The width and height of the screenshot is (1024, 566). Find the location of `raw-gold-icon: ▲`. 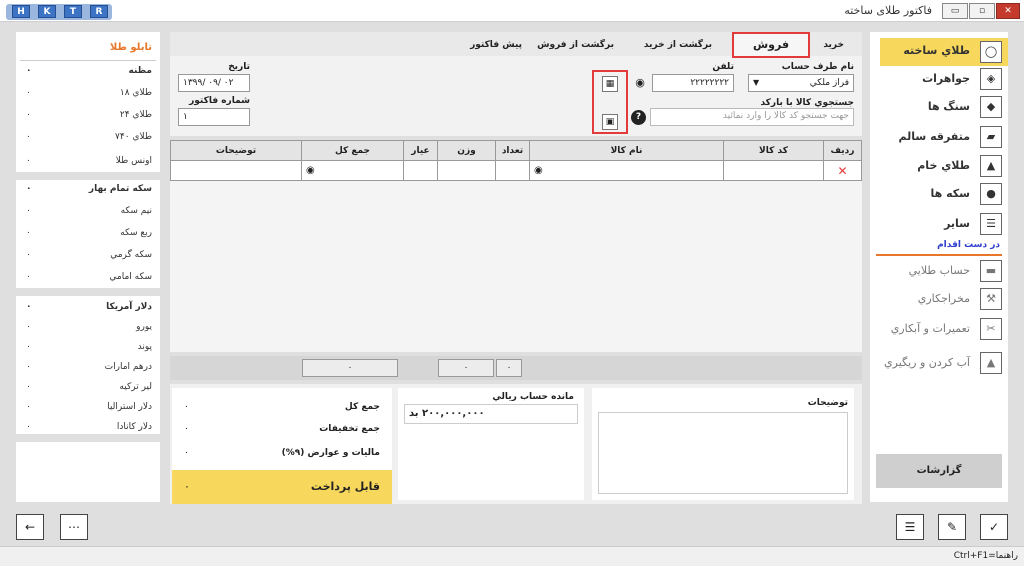

raw-gold-icon: ▲ is located at coordinates (991, 166).